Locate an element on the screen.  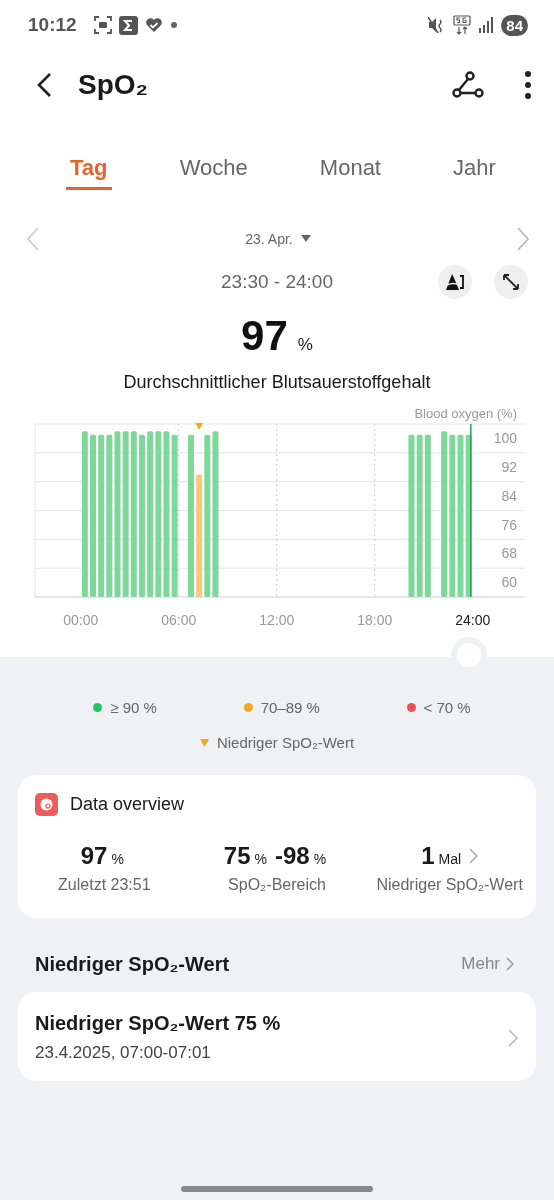
heart-icon is located at coordinates (153, 25).